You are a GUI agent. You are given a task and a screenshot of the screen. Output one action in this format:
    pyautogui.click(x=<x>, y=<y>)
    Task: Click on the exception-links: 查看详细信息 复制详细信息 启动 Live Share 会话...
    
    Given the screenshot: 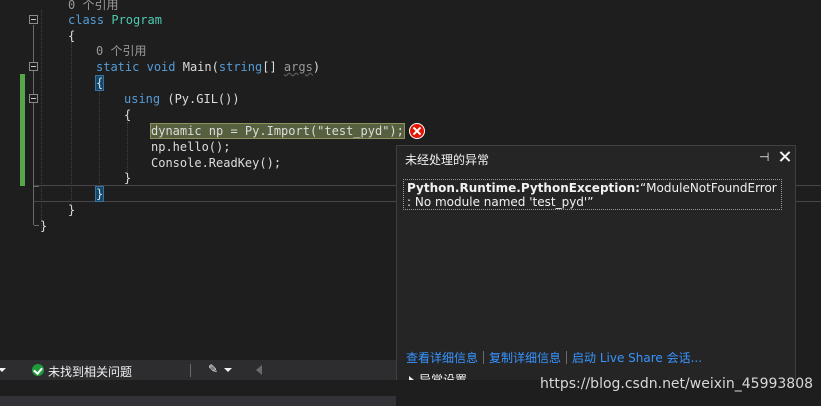 What is the action you would take?
    pyautogui.click(x=554, y=357)
    